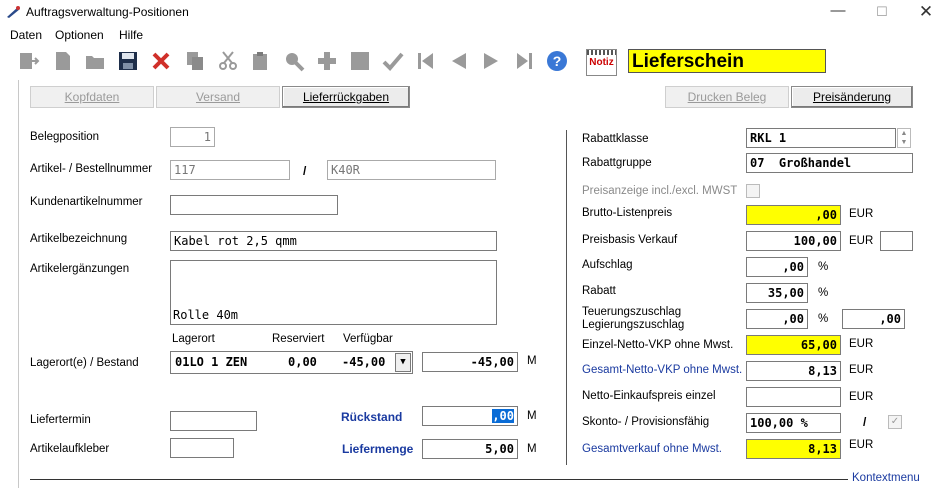  Describe the element at coordinates (829, 163) in the screenshot. I see `rabattgruppe-field: 07 Großhandel` at that location.